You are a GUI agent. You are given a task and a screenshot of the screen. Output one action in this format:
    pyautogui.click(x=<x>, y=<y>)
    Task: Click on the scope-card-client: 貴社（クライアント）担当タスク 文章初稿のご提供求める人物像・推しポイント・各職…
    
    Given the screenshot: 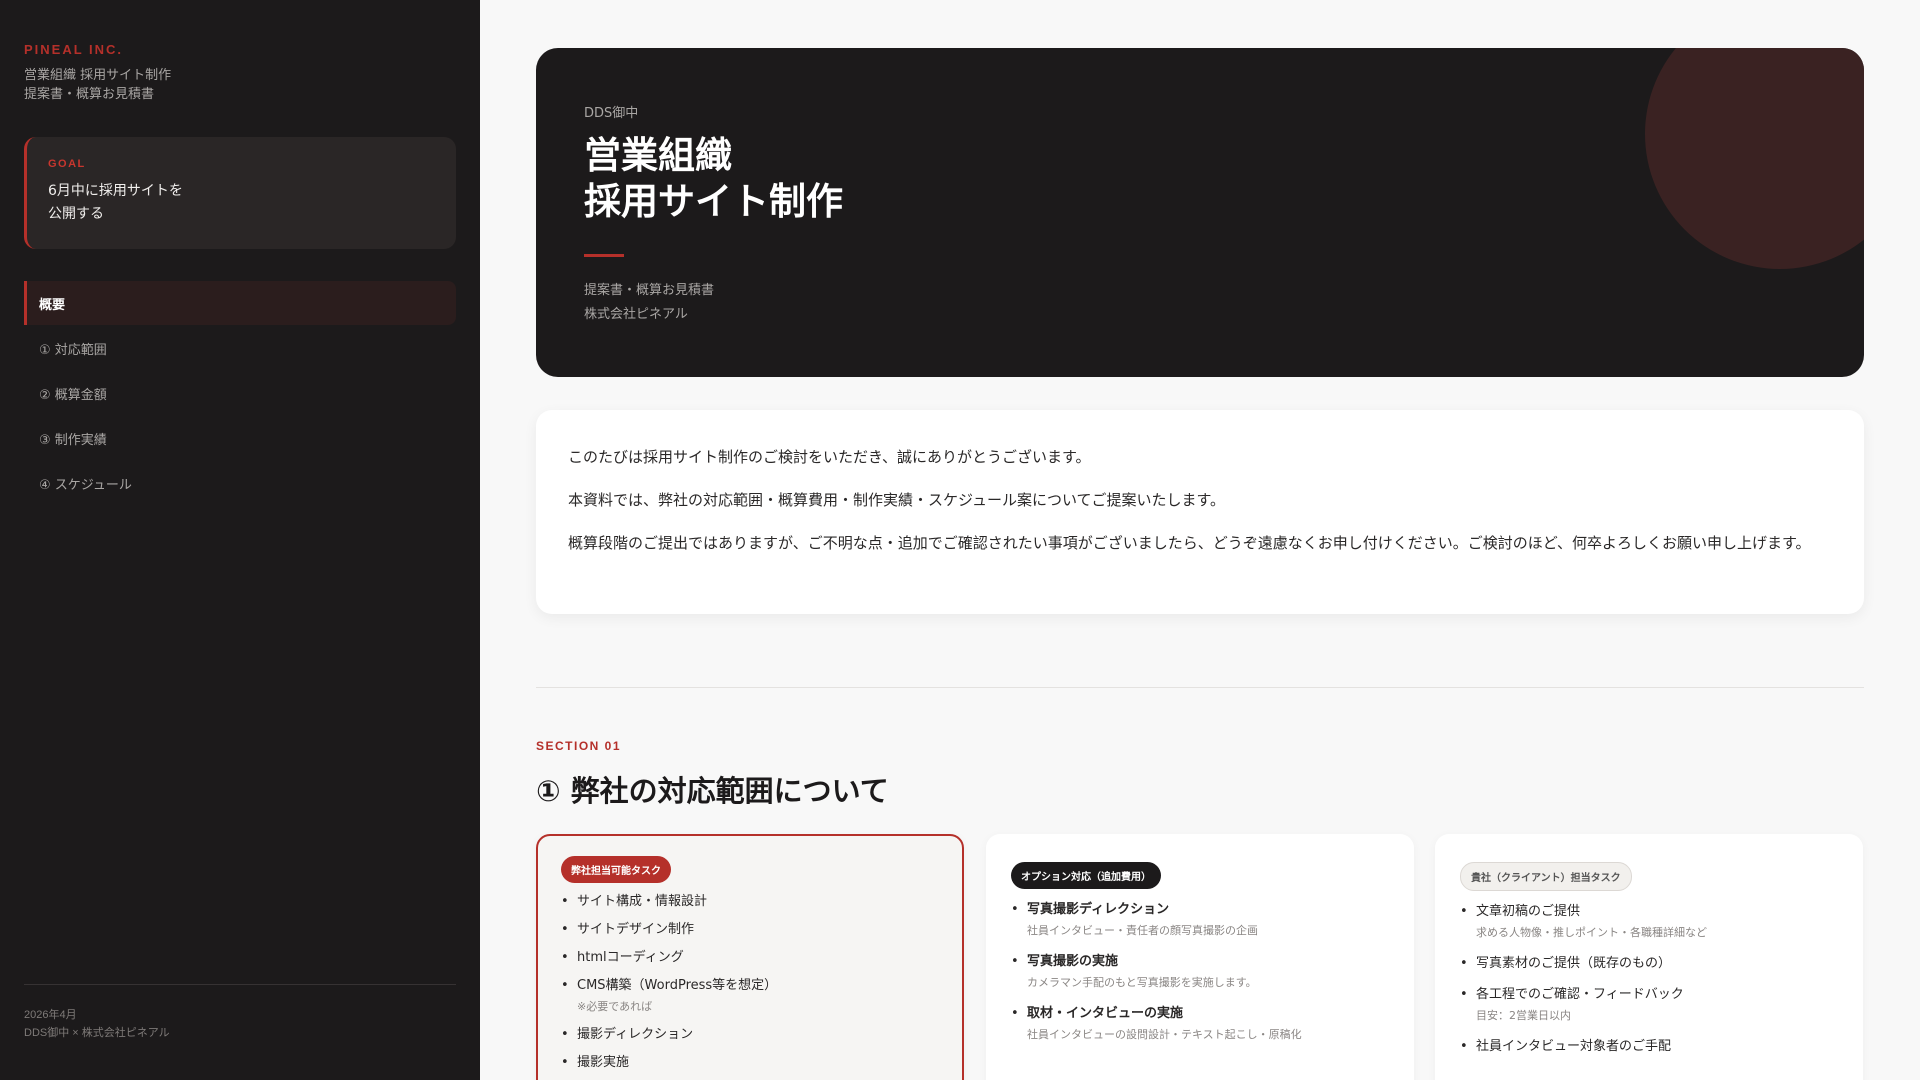 What is the action you would take?
    pyautogui.click(x=1649, y=957)
    